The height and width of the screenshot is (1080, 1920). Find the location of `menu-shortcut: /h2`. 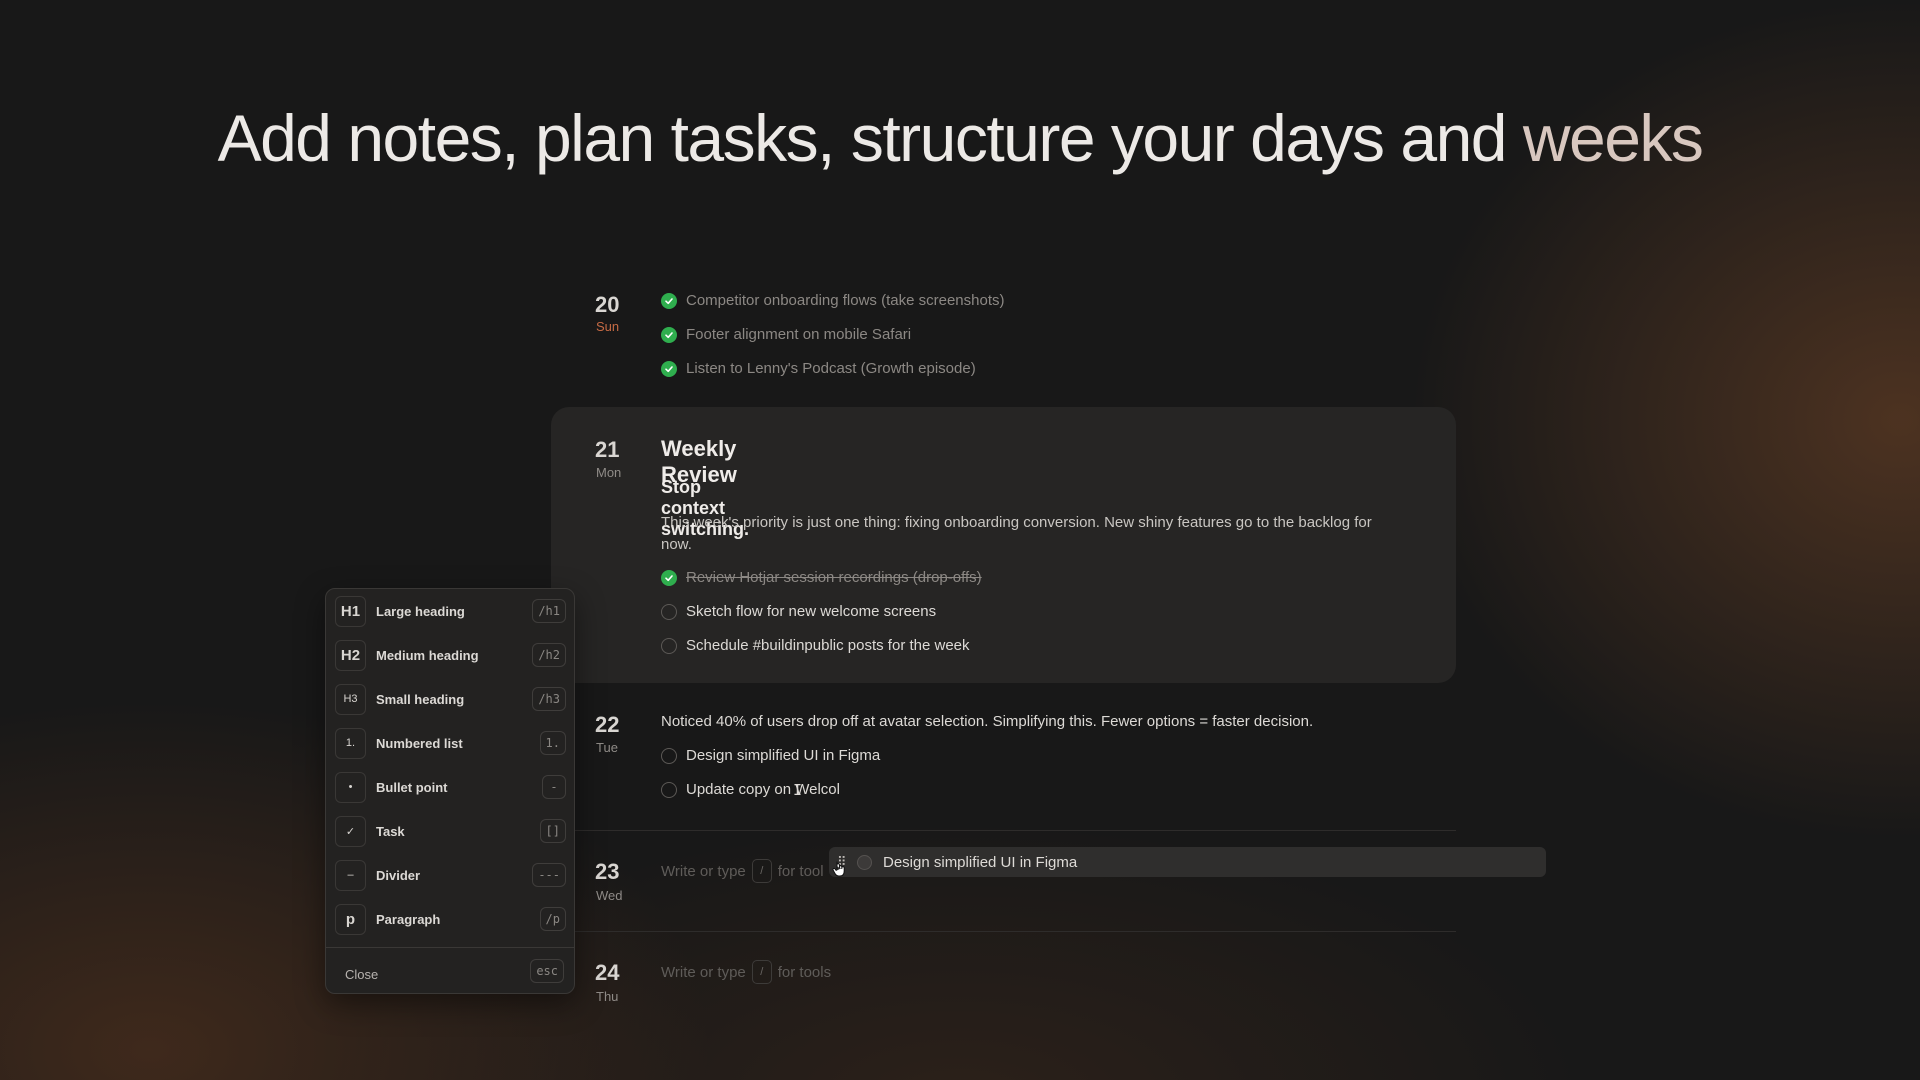

menu-shortcut: /h2 is located at coordinates (549, 655).